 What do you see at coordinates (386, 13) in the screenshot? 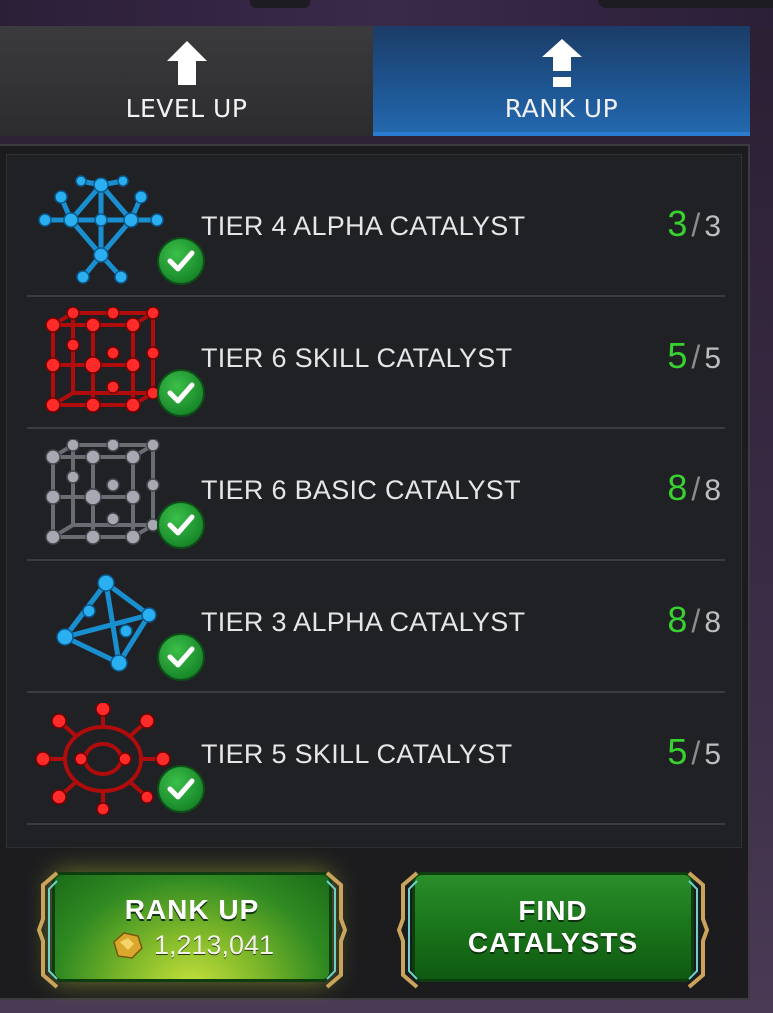
I see `top-strip` at bounding box center [386, 13].